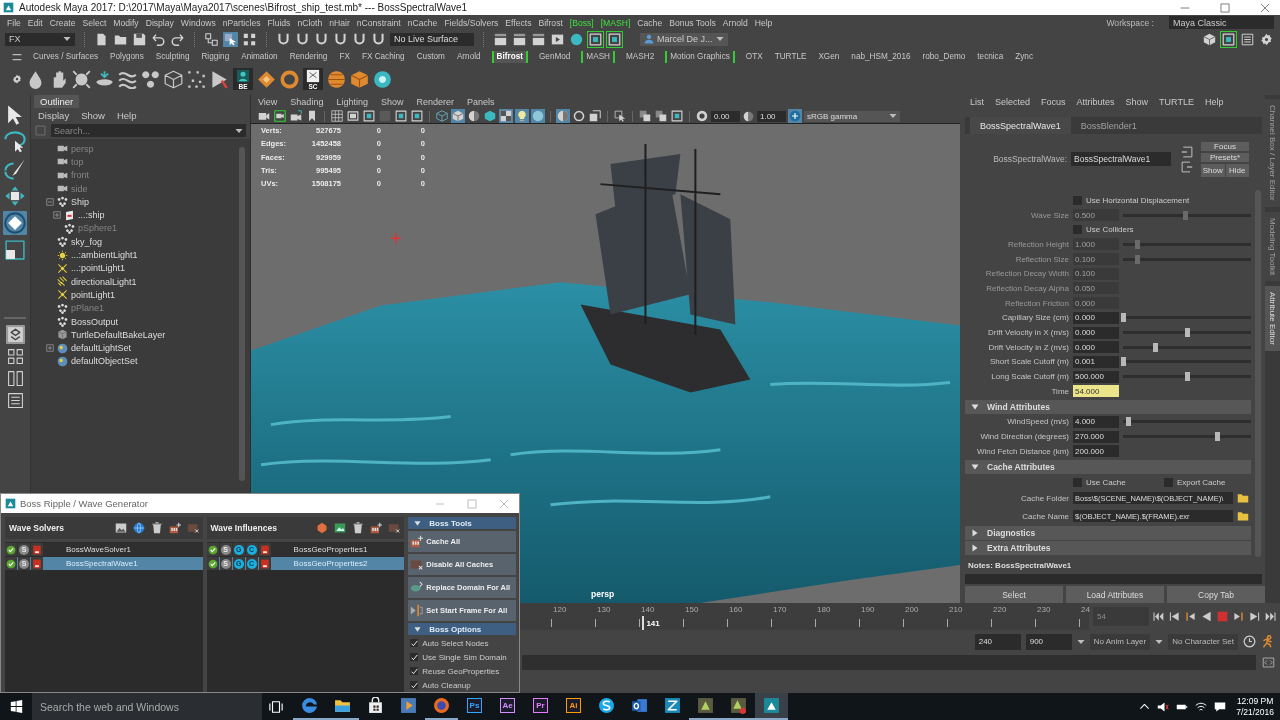 The height and width of the screenshot is (720, 1280). I want to click on outliner-item: front, so click(80, 175).